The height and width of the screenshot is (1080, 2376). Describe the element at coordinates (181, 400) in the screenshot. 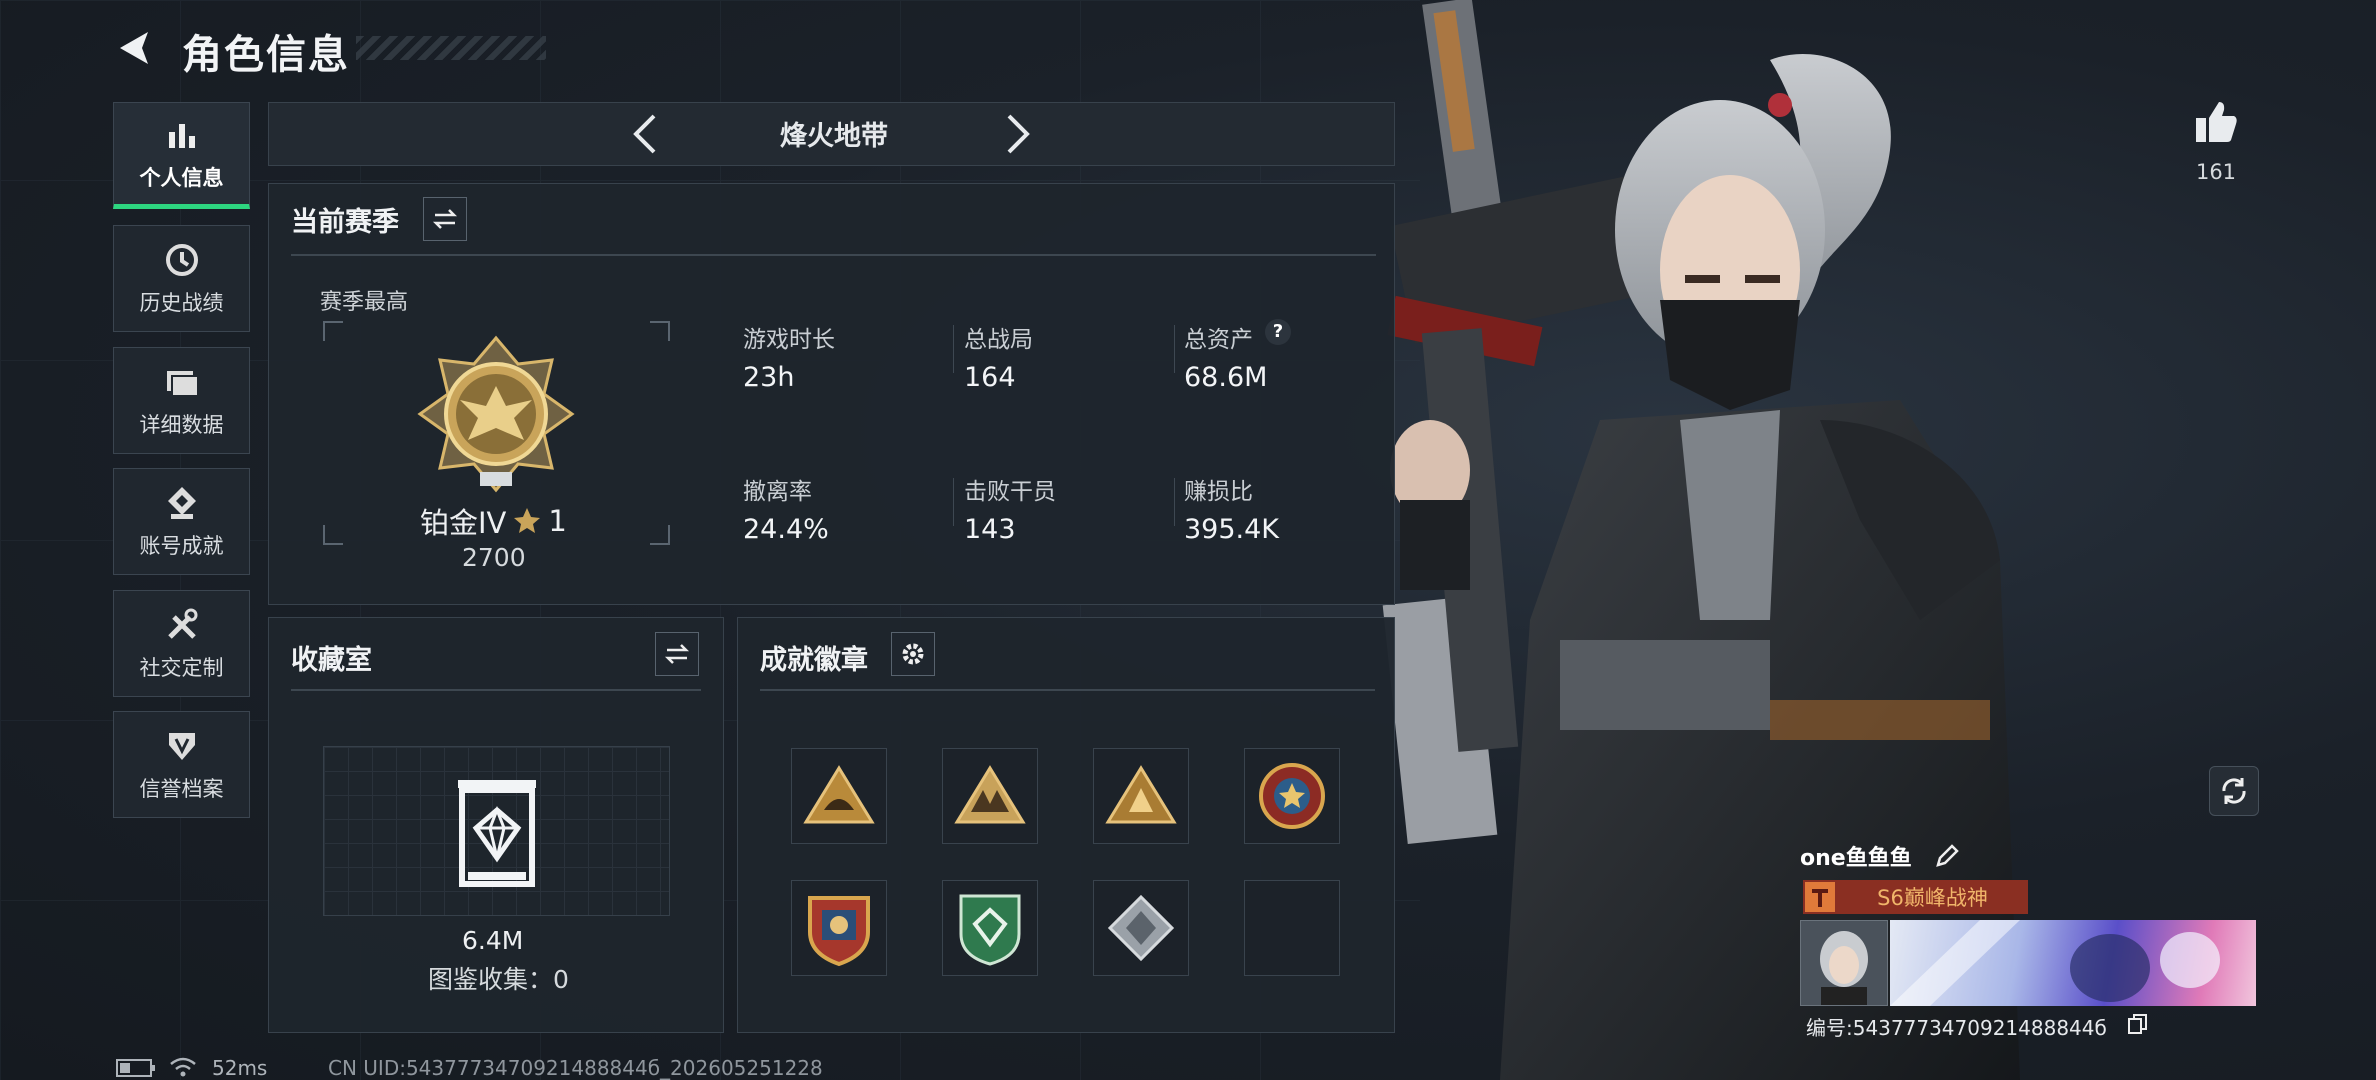

I see `sidebar-item-detailed-data: 详细数据` at that location.